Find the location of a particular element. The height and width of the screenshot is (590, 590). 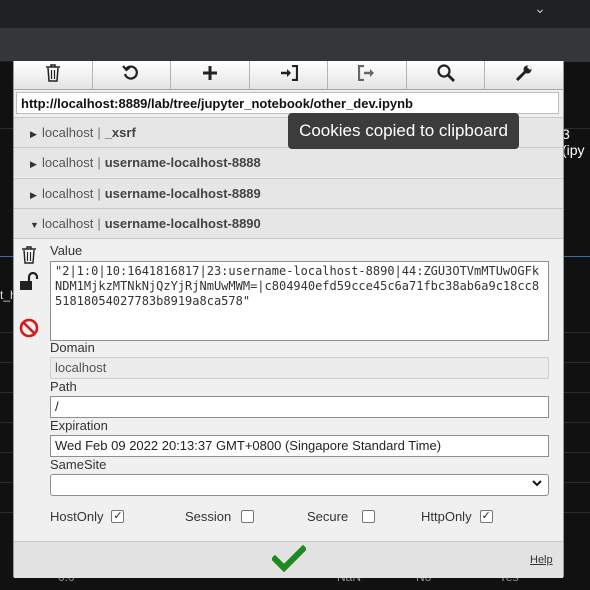

cookie-row-8888: ▶ localhost | username-localhost-8888 is located at coordinates (288, 162).